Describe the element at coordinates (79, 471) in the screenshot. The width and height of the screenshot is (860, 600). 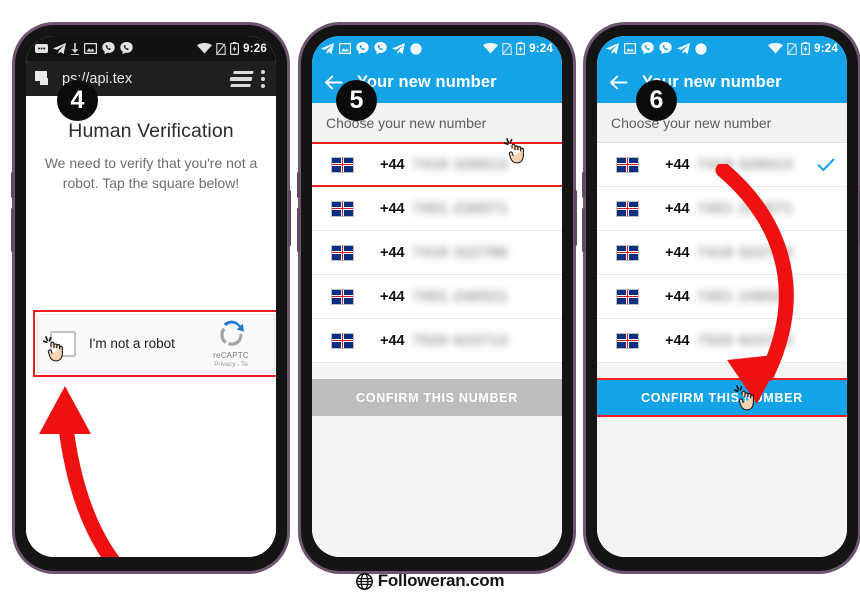
I see `curved-arrow-up` at that location.